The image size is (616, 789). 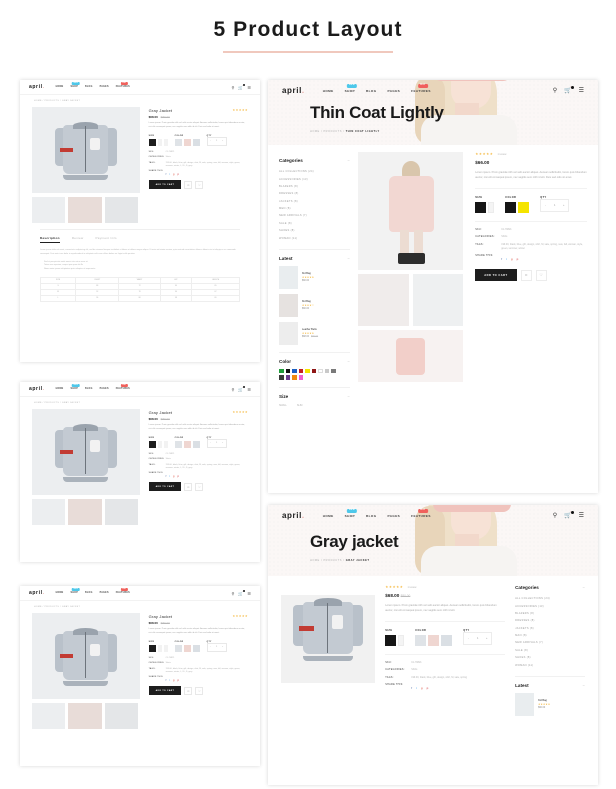 I want to click on list-item: Kid Bag ★★★★☆ $60.00, so click(x=314, y=305).